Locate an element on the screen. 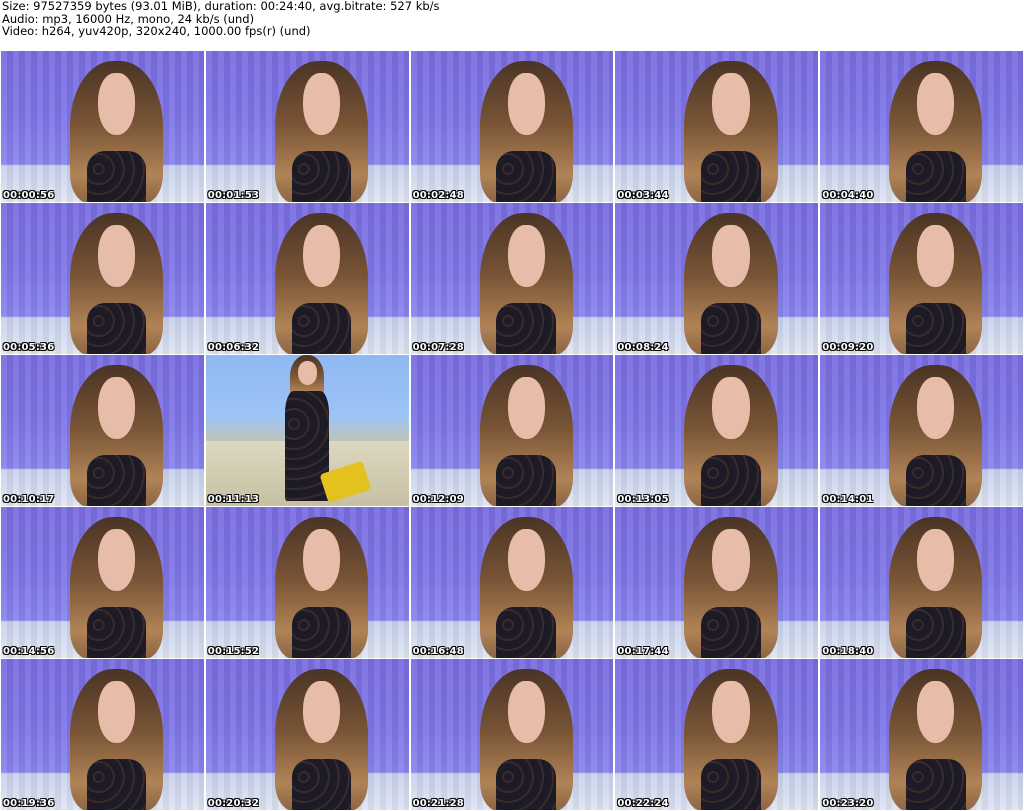 Image resolution: width=1024 pixels, height=811 pixels. thumbnail-timestamp: 00:02:48 is located at coordinates (438, 195).